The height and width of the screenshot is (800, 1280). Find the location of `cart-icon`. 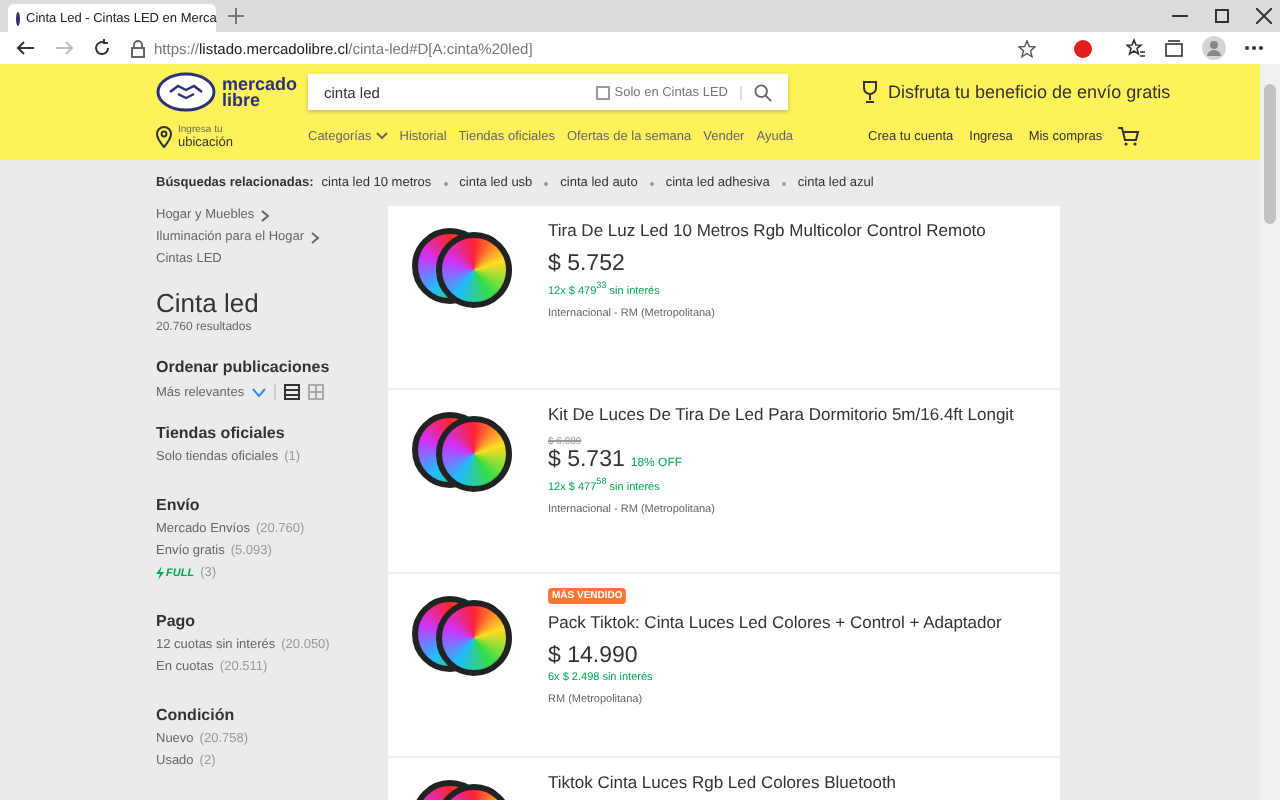

cart-icon is located at coordinates (1129, 136).